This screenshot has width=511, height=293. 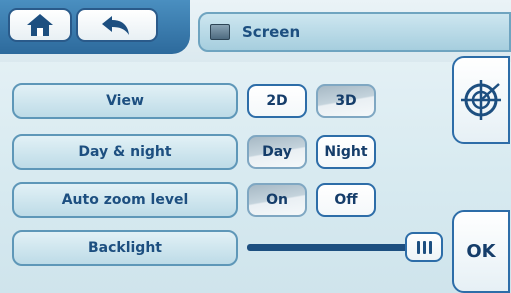 I want to click on night-button: Night, so click(x=346, y=152).